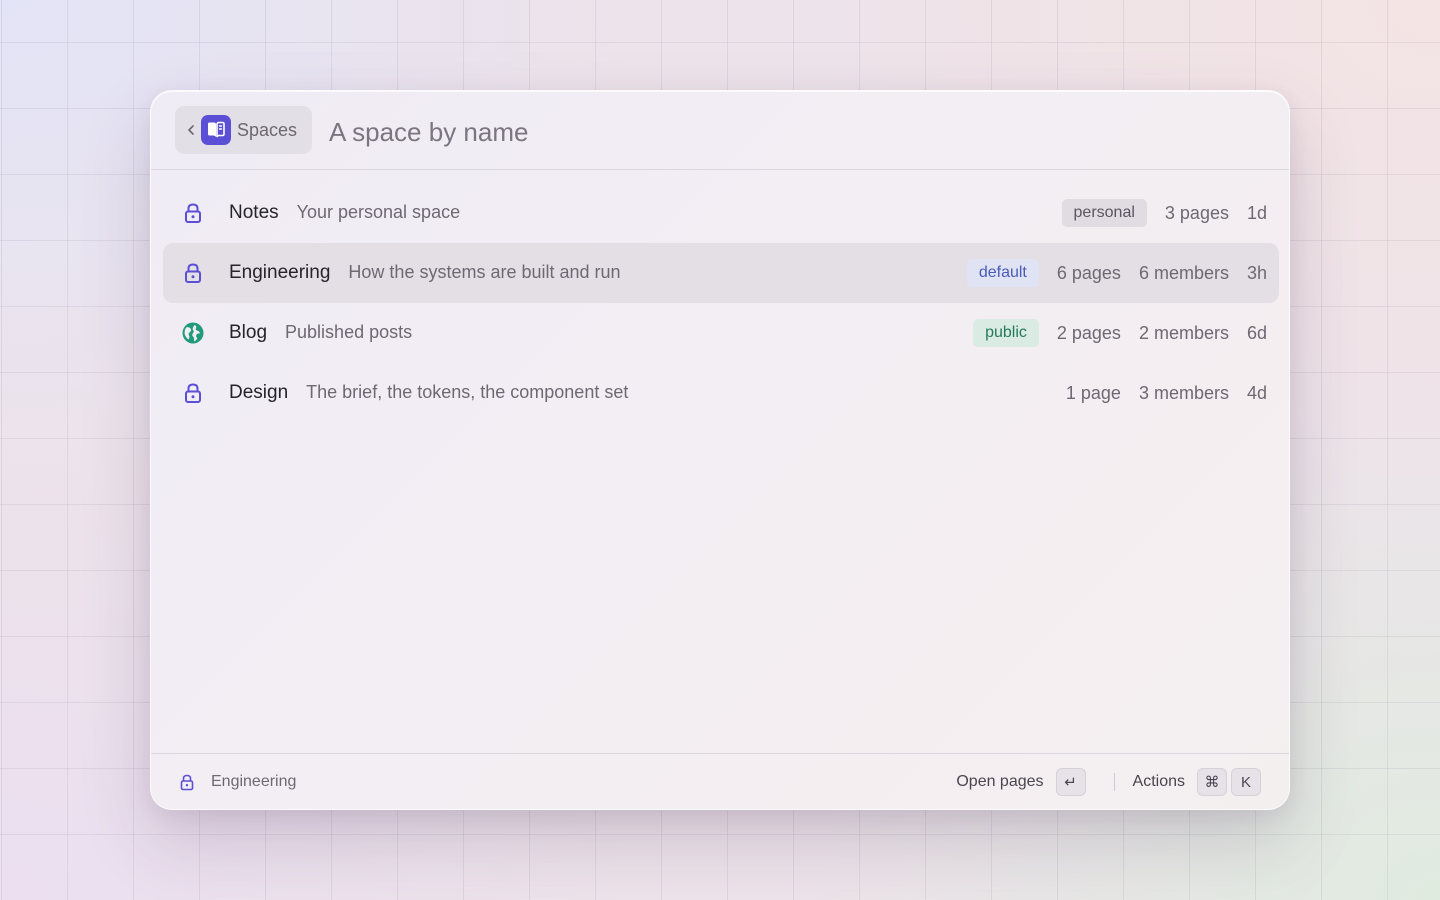  Describe the element at coordinates (254, 781) in the screenshot. I see `selected-space-label: Engineering` at that location.